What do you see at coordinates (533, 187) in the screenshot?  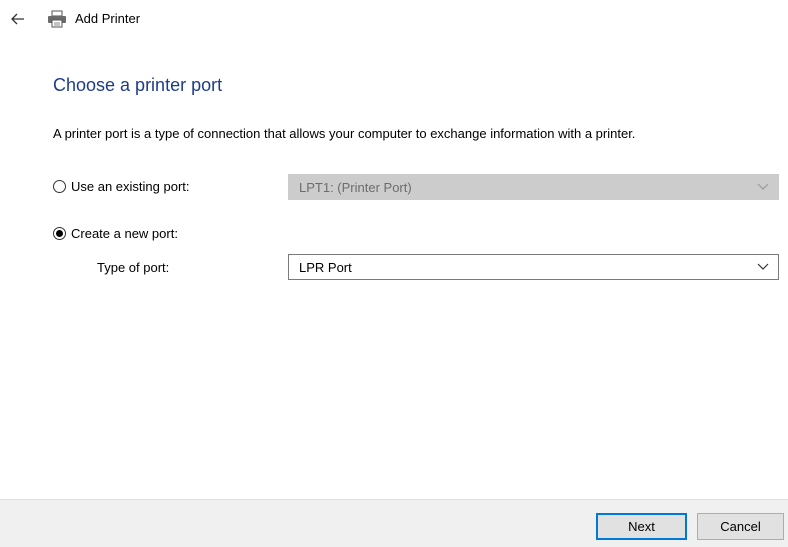 I see `existing-port-dropdown: LPT1: (Printer Port)` at bounding box center [533, 187].